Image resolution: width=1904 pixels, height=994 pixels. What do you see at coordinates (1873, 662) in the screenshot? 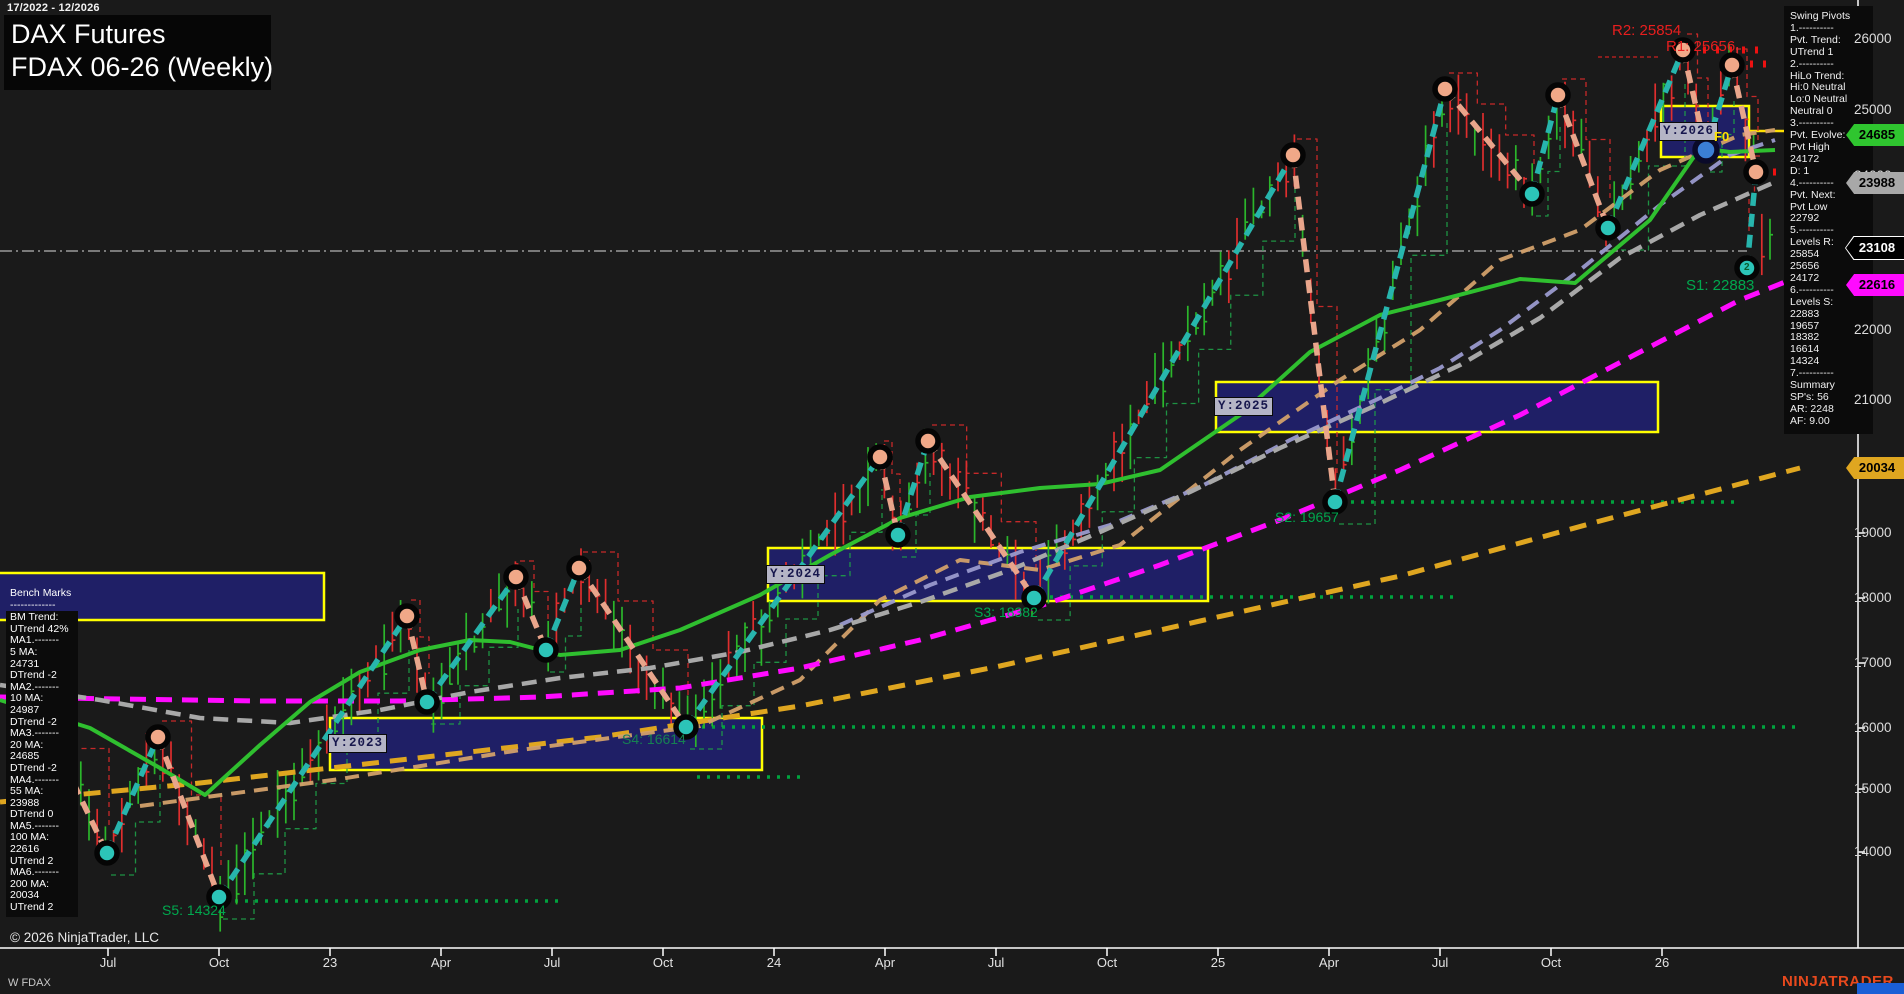
I see `price-axis-tick: 17000` at bounding box center [1873, 662].